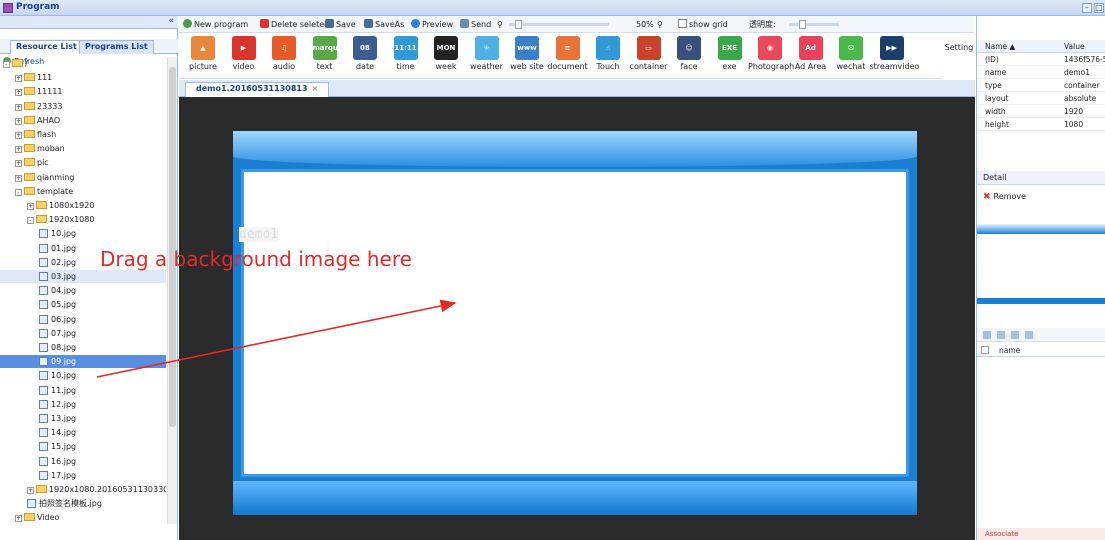 The width and height of the screenshot is (1105, 540). What do you see at coordinates (608, 57) in the screenshot?
I see `palette-item-touch: ☝ Touch` at bounding box center [608, 57].